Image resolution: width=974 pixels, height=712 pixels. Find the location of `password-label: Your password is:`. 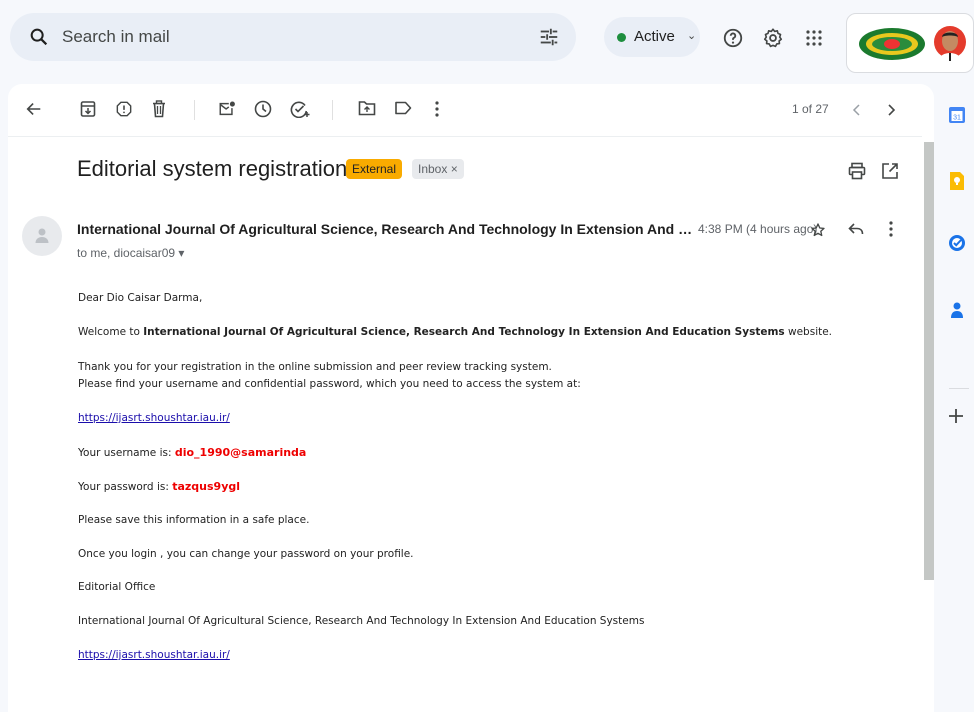

password-label: Your password is: is located at coordinates (125, 487).